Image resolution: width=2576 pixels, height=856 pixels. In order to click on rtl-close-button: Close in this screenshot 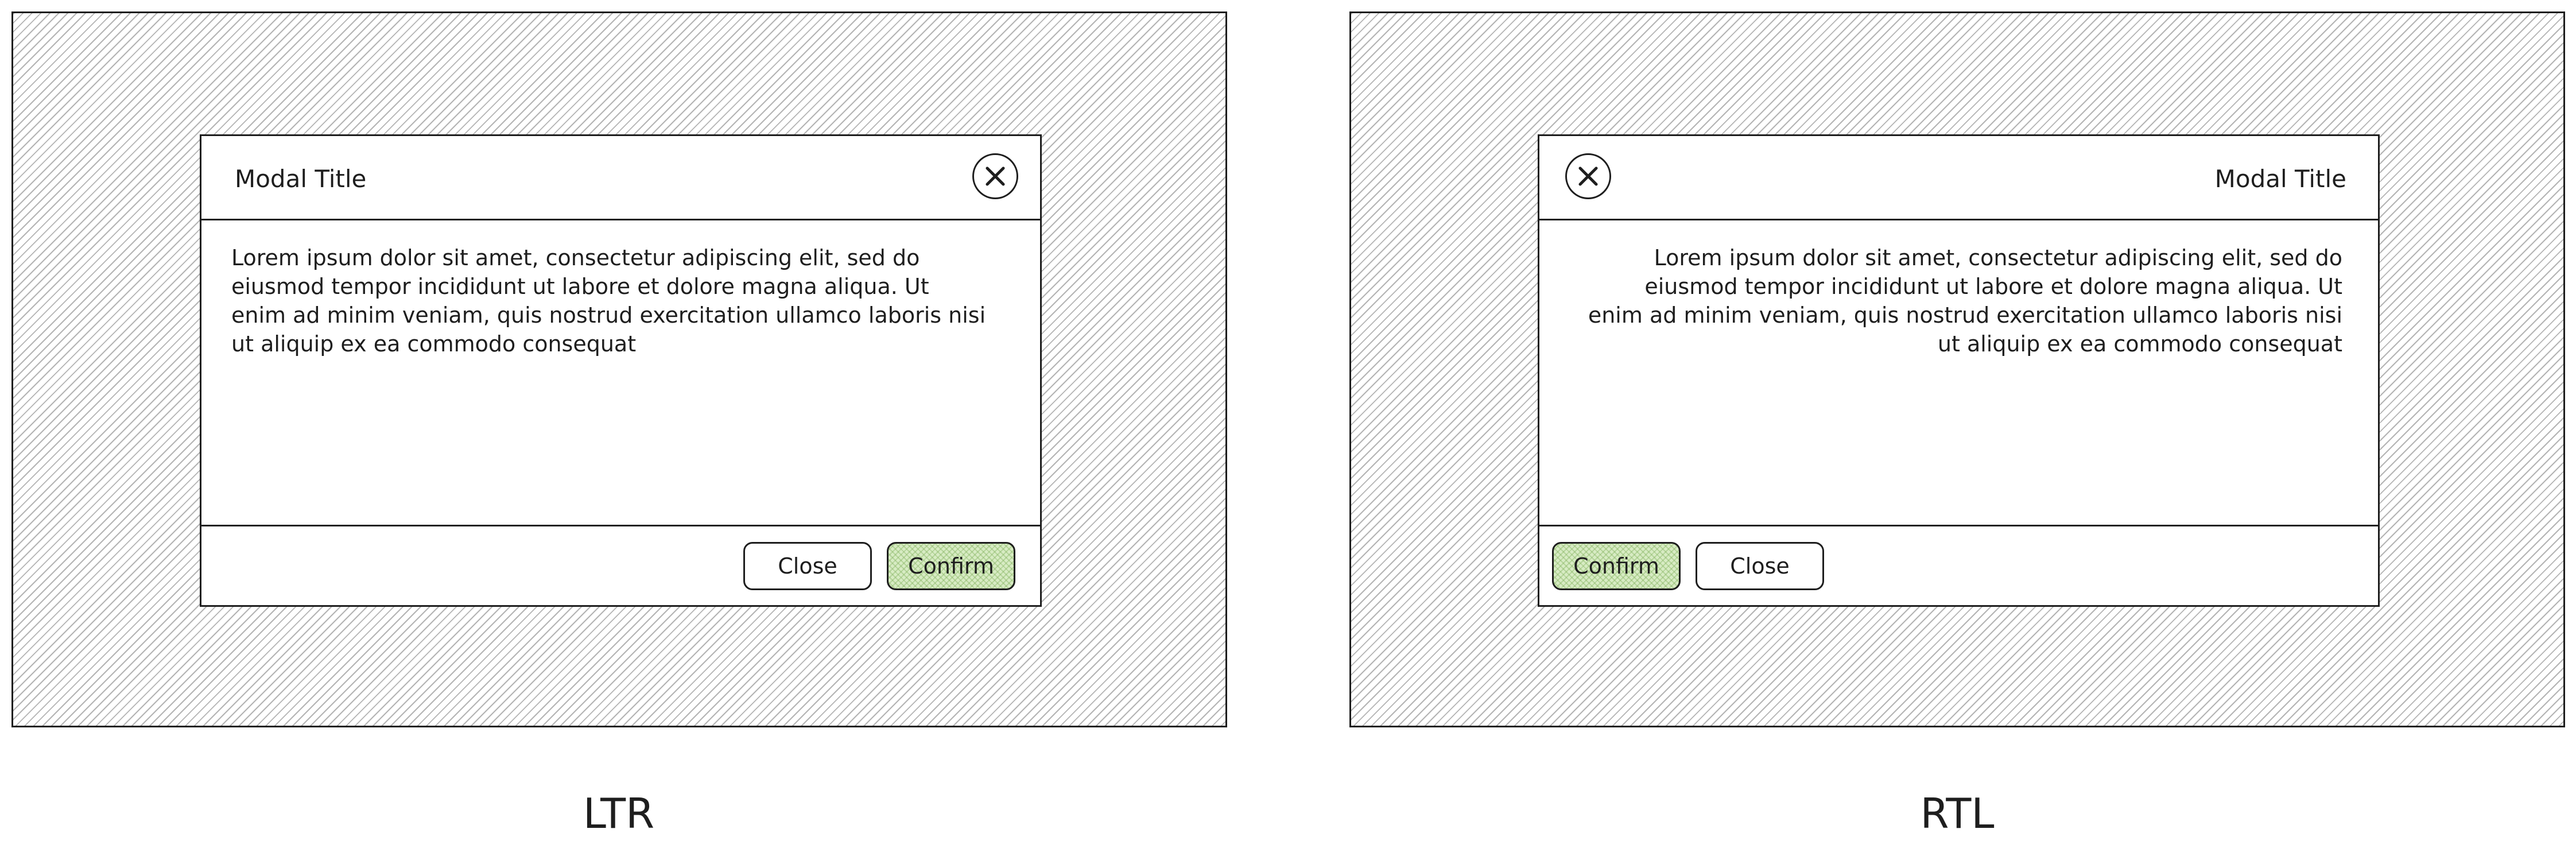, I will do `click(1760, 566)`.